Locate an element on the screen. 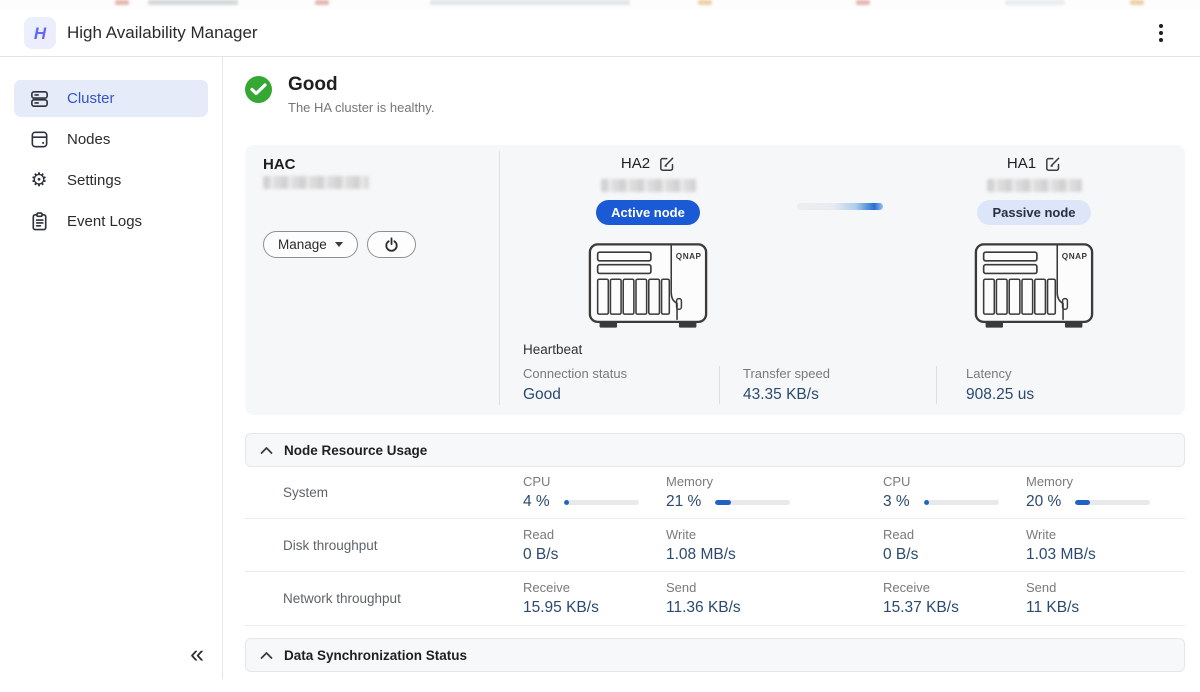 This screenshot has width=1200, height=692. heartbeat-metric: Transfer speed 43.35 KB/s is located at coordinates (828, 385).